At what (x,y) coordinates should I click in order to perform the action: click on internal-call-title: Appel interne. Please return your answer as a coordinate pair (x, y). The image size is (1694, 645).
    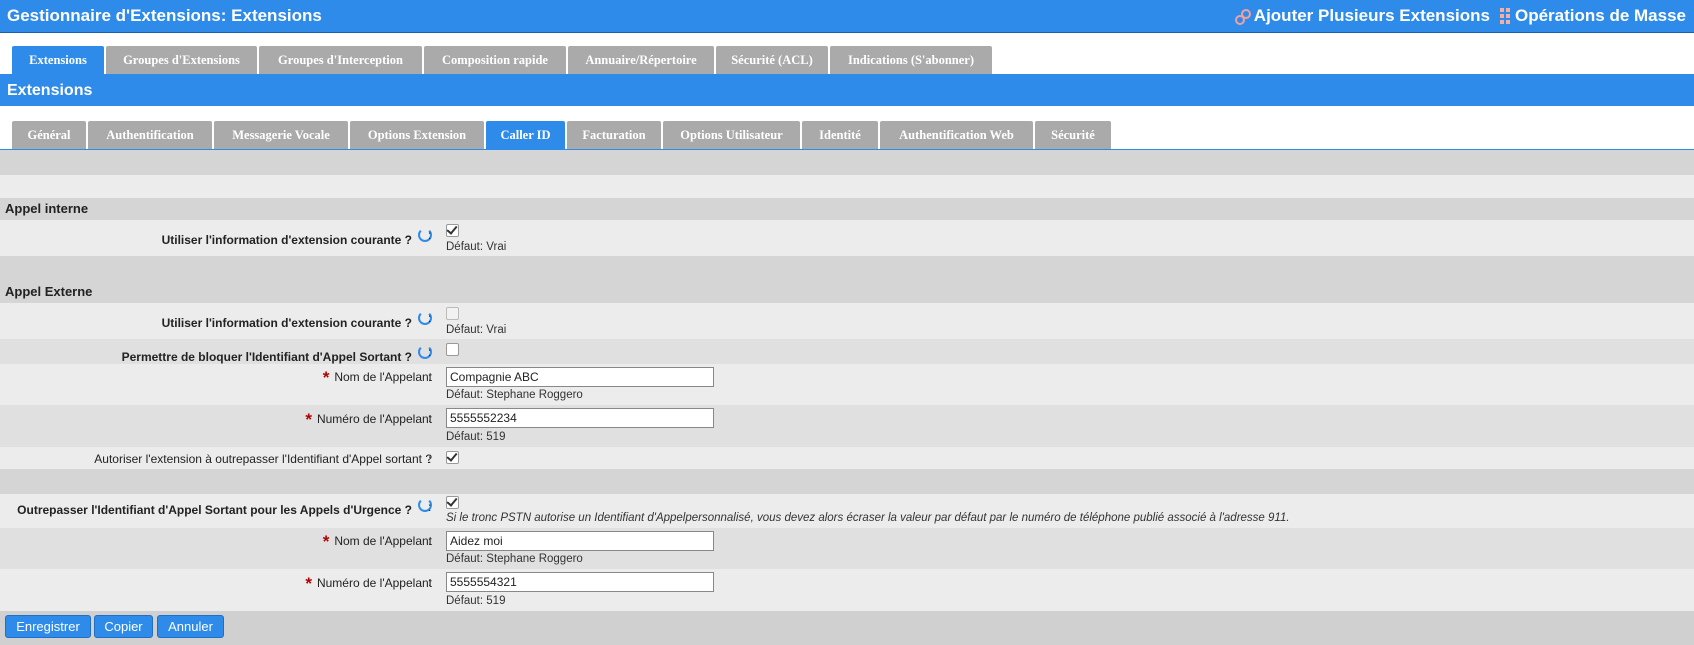
    Looking at the image, I should click on (47, 208).